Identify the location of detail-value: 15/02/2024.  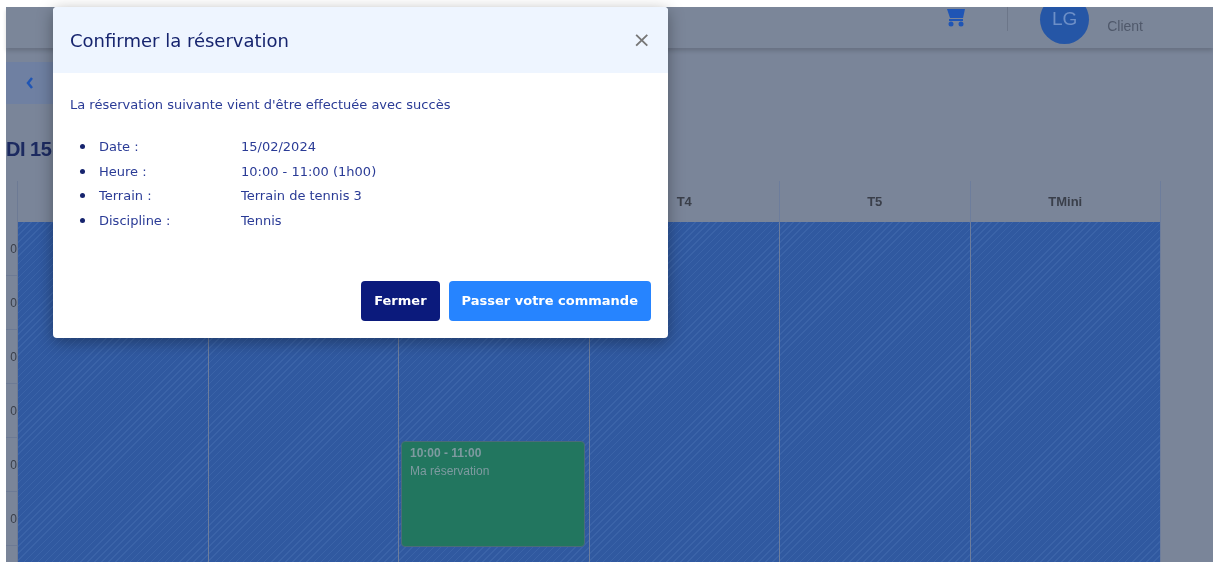
(278, 147).